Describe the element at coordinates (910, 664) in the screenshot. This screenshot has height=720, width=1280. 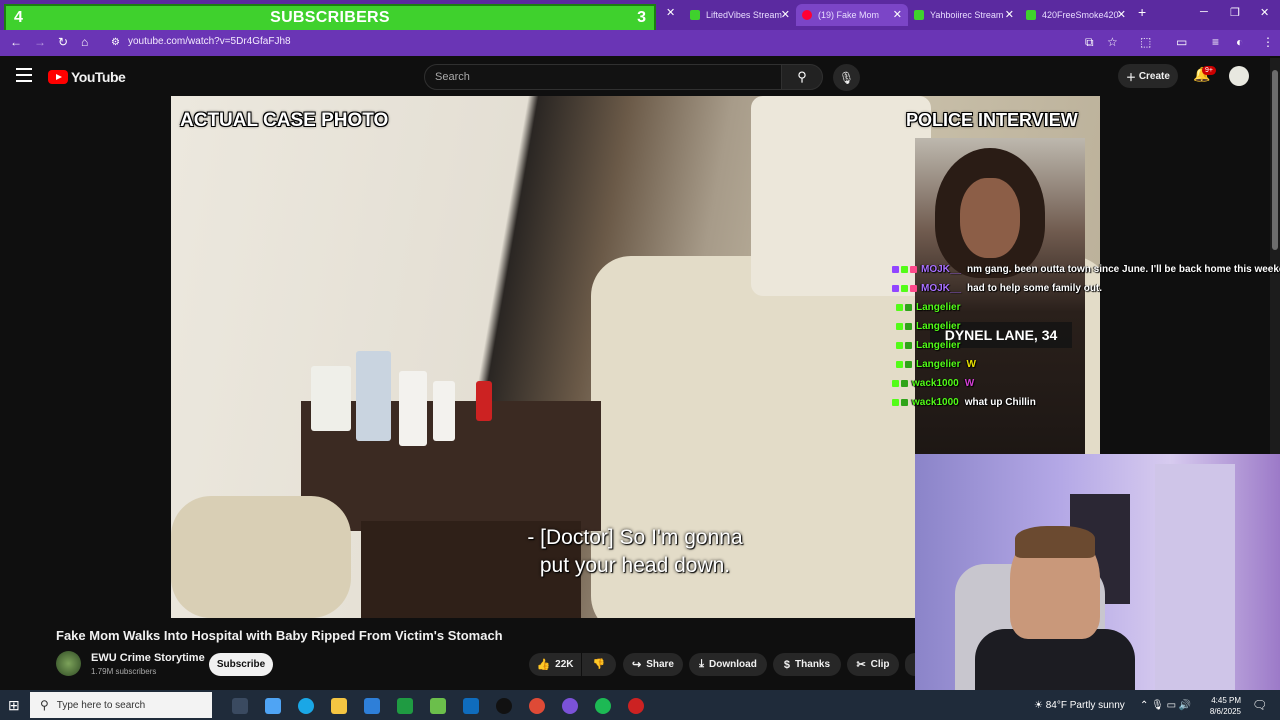
I see `more-actions-button` at that location.